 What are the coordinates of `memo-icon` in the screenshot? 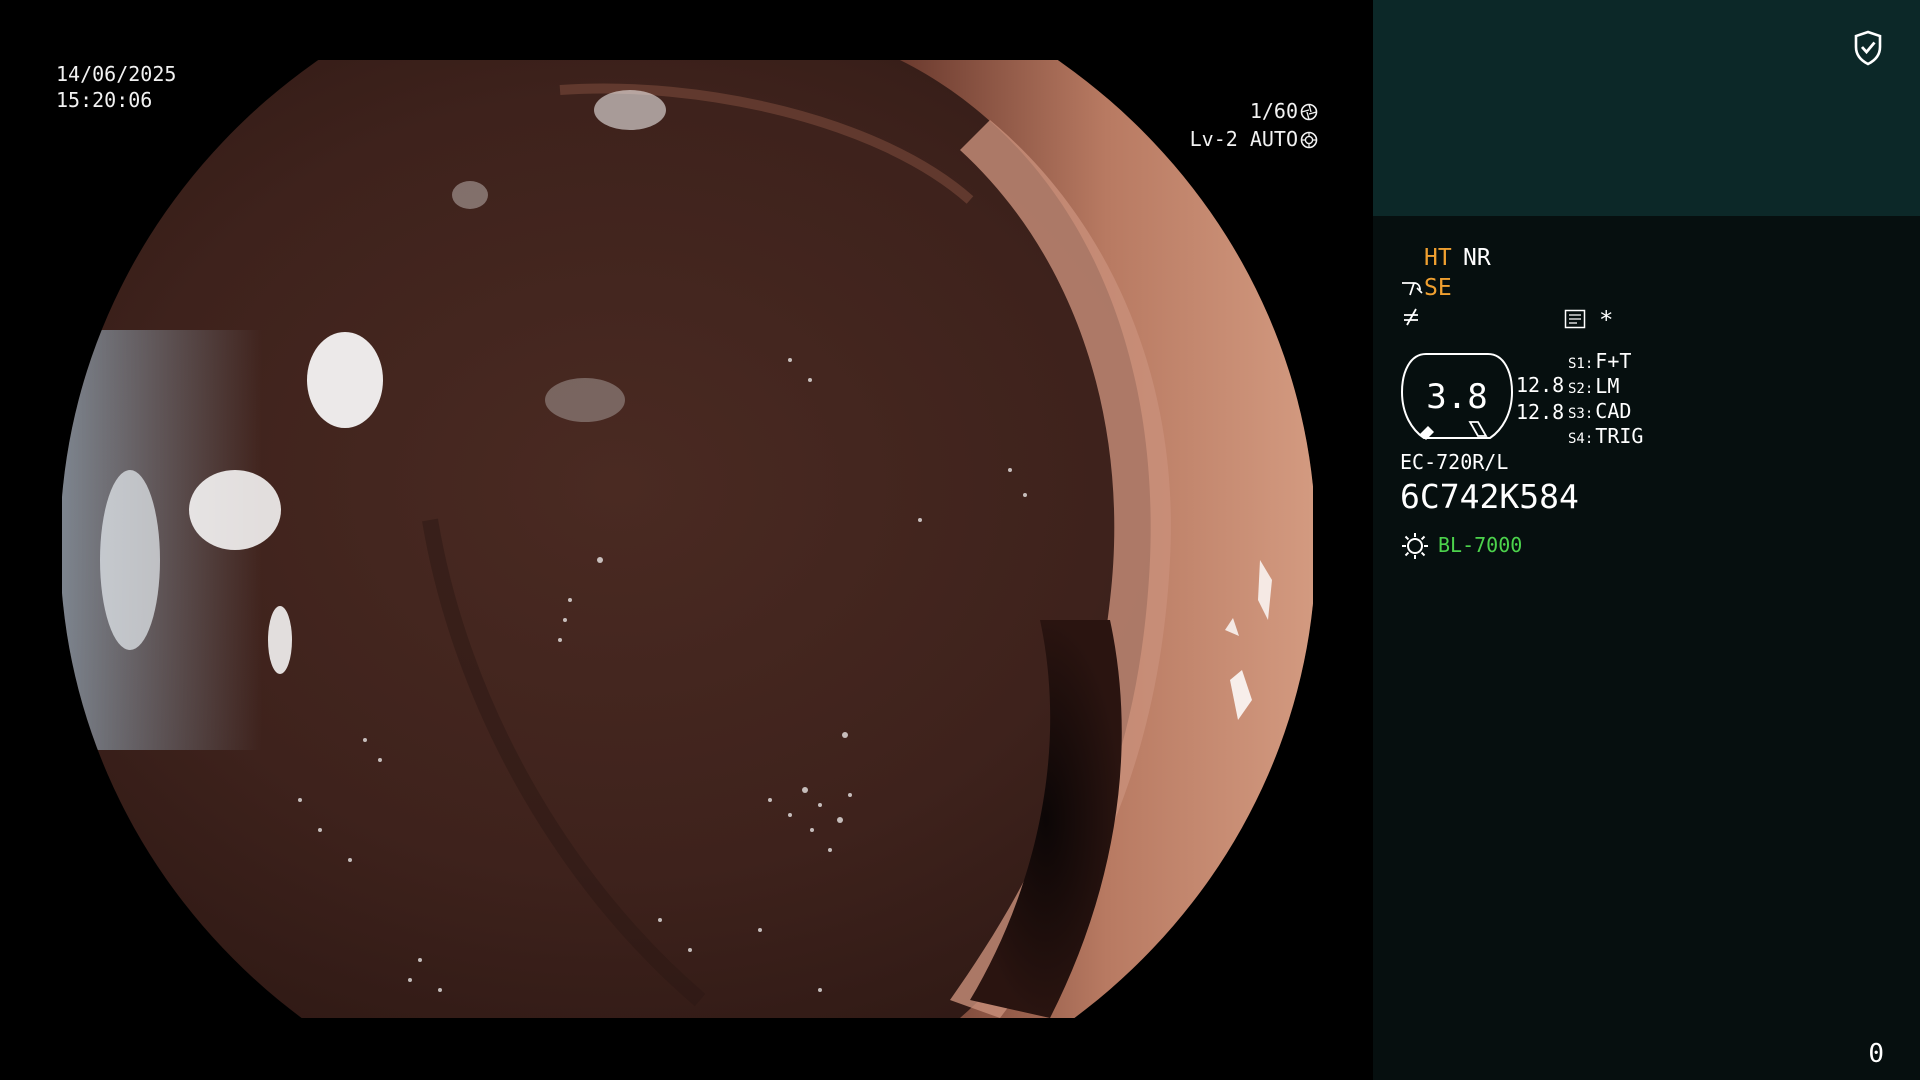 It's located at (1575, 319).